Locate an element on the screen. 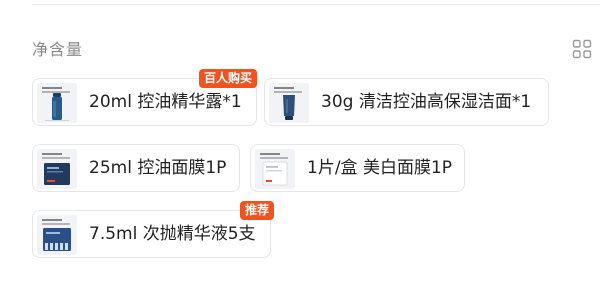 This screenshot has width=600, height=287. option-serum-20ml: 20ml 控油精华露*1 百人购买 is located at coordinates (145, 97).